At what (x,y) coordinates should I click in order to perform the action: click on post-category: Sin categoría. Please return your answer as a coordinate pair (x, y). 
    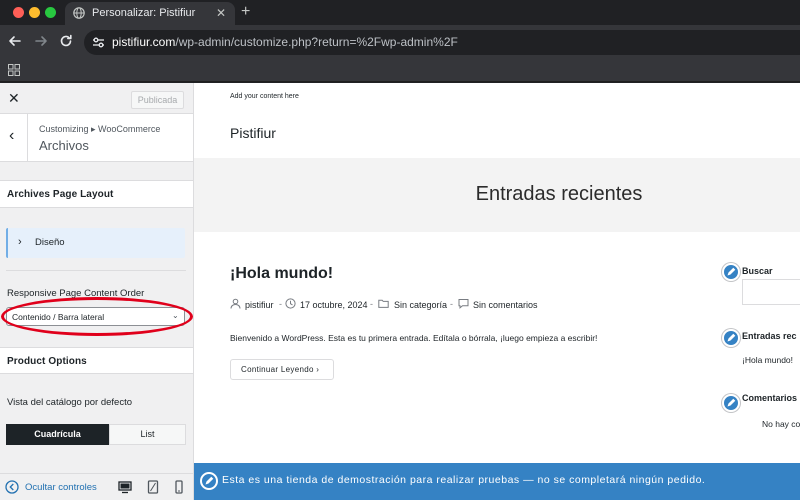
    Looking at the image, I should click on (420, 305).